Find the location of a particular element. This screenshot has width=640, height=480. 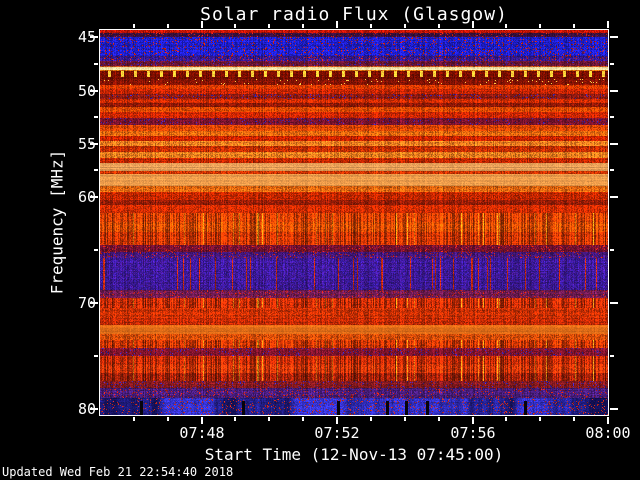

x-tick-label: 08:00 is located at coordinates (608, 433).